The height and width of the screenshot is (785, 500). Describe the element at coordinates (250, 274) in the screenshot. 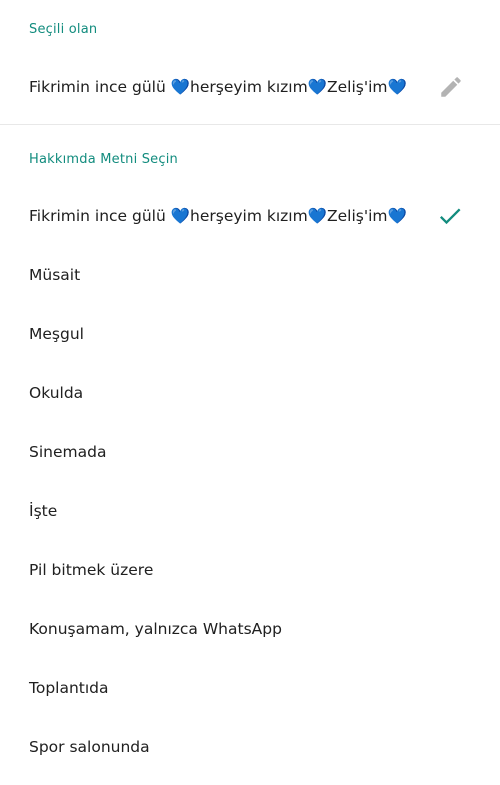

I see `about-option-musait: Müsait` at that location.